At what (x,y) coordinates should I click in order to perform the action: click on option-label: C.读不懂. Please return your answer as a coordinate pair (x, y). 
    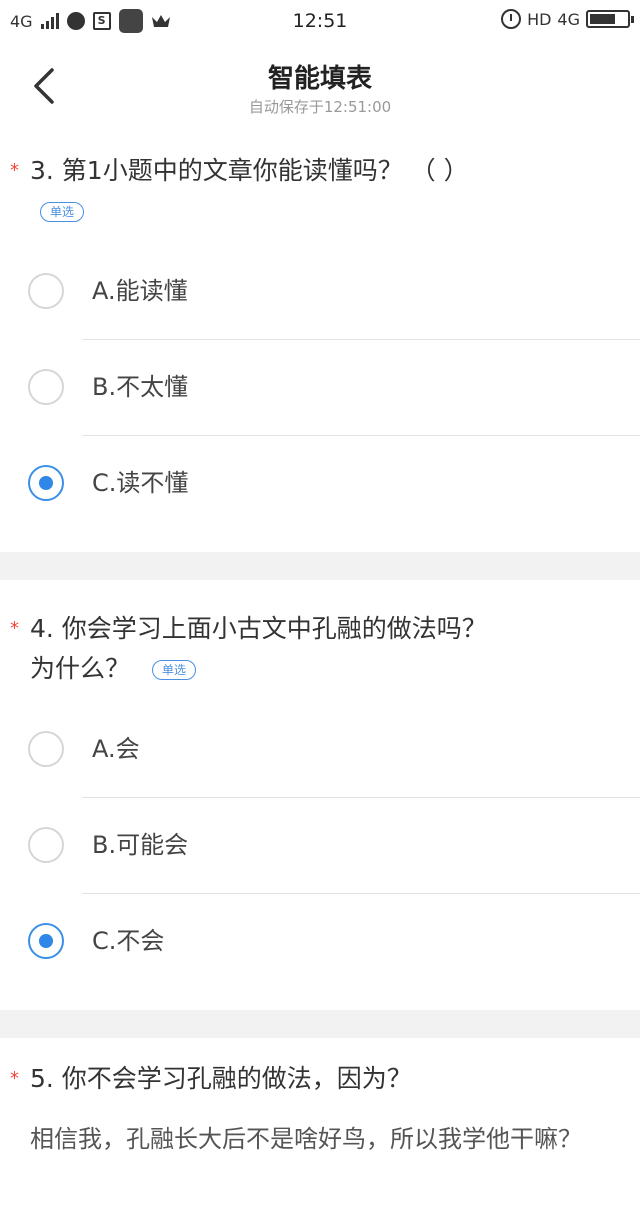
    Looking at the image, I should click on (140, 483).